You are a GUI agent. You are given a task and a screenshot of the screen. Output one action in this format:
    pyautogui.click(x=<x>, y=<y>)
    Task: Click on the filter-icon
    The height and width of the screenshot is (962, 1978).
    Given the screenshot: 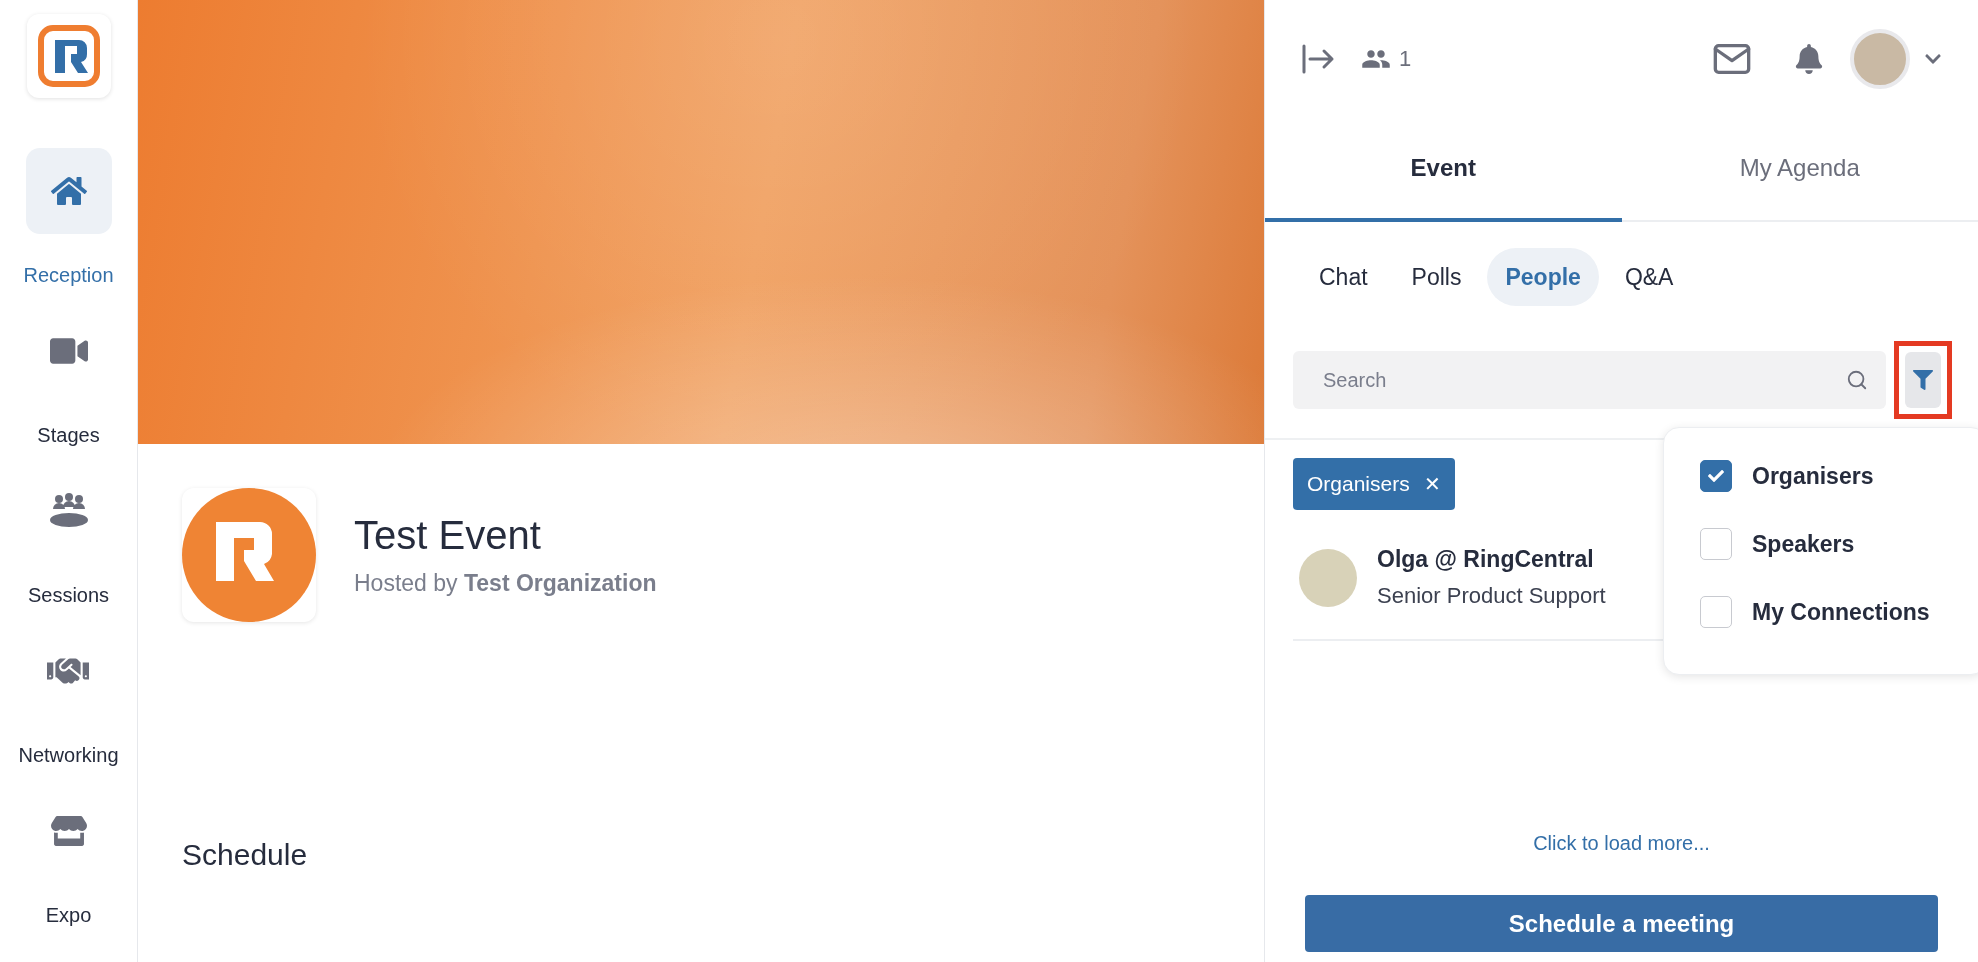 What is the action you would take?
    pyautogui.click(x=1923, y=380)
    